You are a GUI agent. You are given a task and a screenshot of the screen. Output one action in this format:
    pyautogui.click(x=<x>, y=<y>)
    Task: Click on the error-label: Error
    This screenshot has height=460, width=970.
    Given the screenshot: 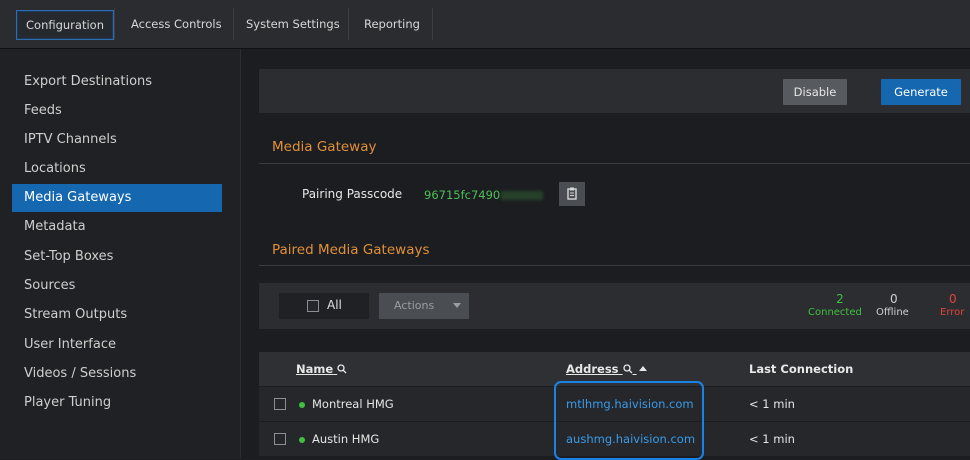 What is the action you would take?
    pyautogui.click(x=952, y=312)
    